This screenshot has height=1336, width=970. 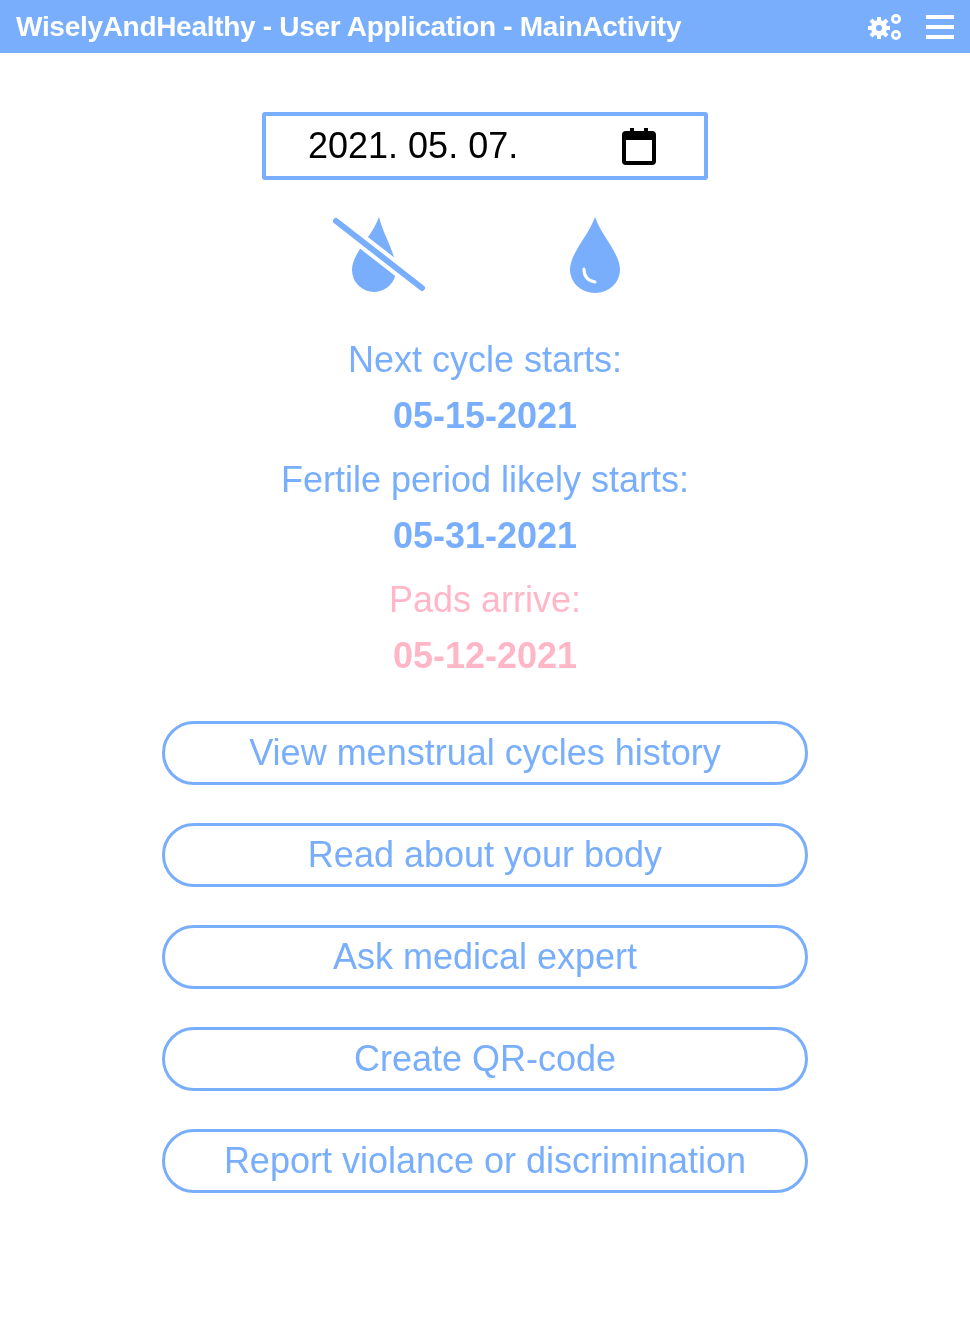 I want to click on window-title: WiselyAndHealthy - User Application - MainActivity, so click(x=349, y=26).